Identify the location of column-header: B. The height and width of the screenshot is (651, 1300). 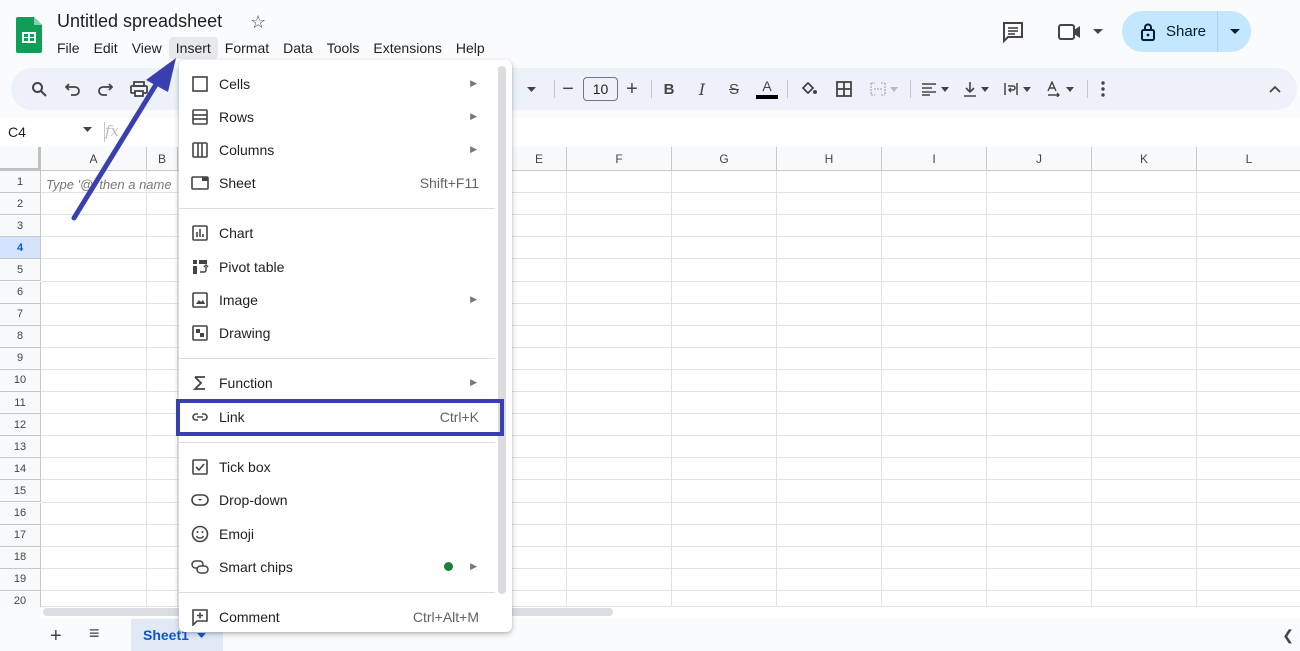
(162, 159).